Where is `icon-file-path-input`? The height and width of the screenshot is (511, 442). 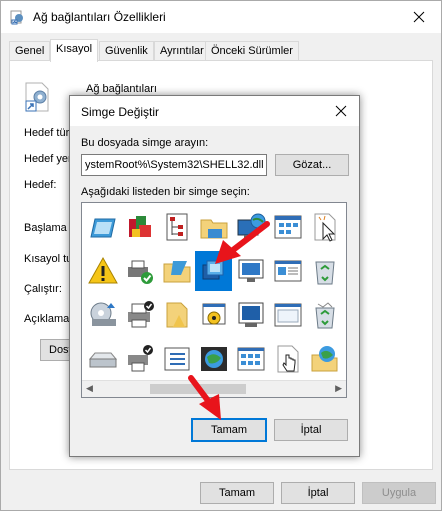 icon-file-path-input is located at coordinates (174, 165).